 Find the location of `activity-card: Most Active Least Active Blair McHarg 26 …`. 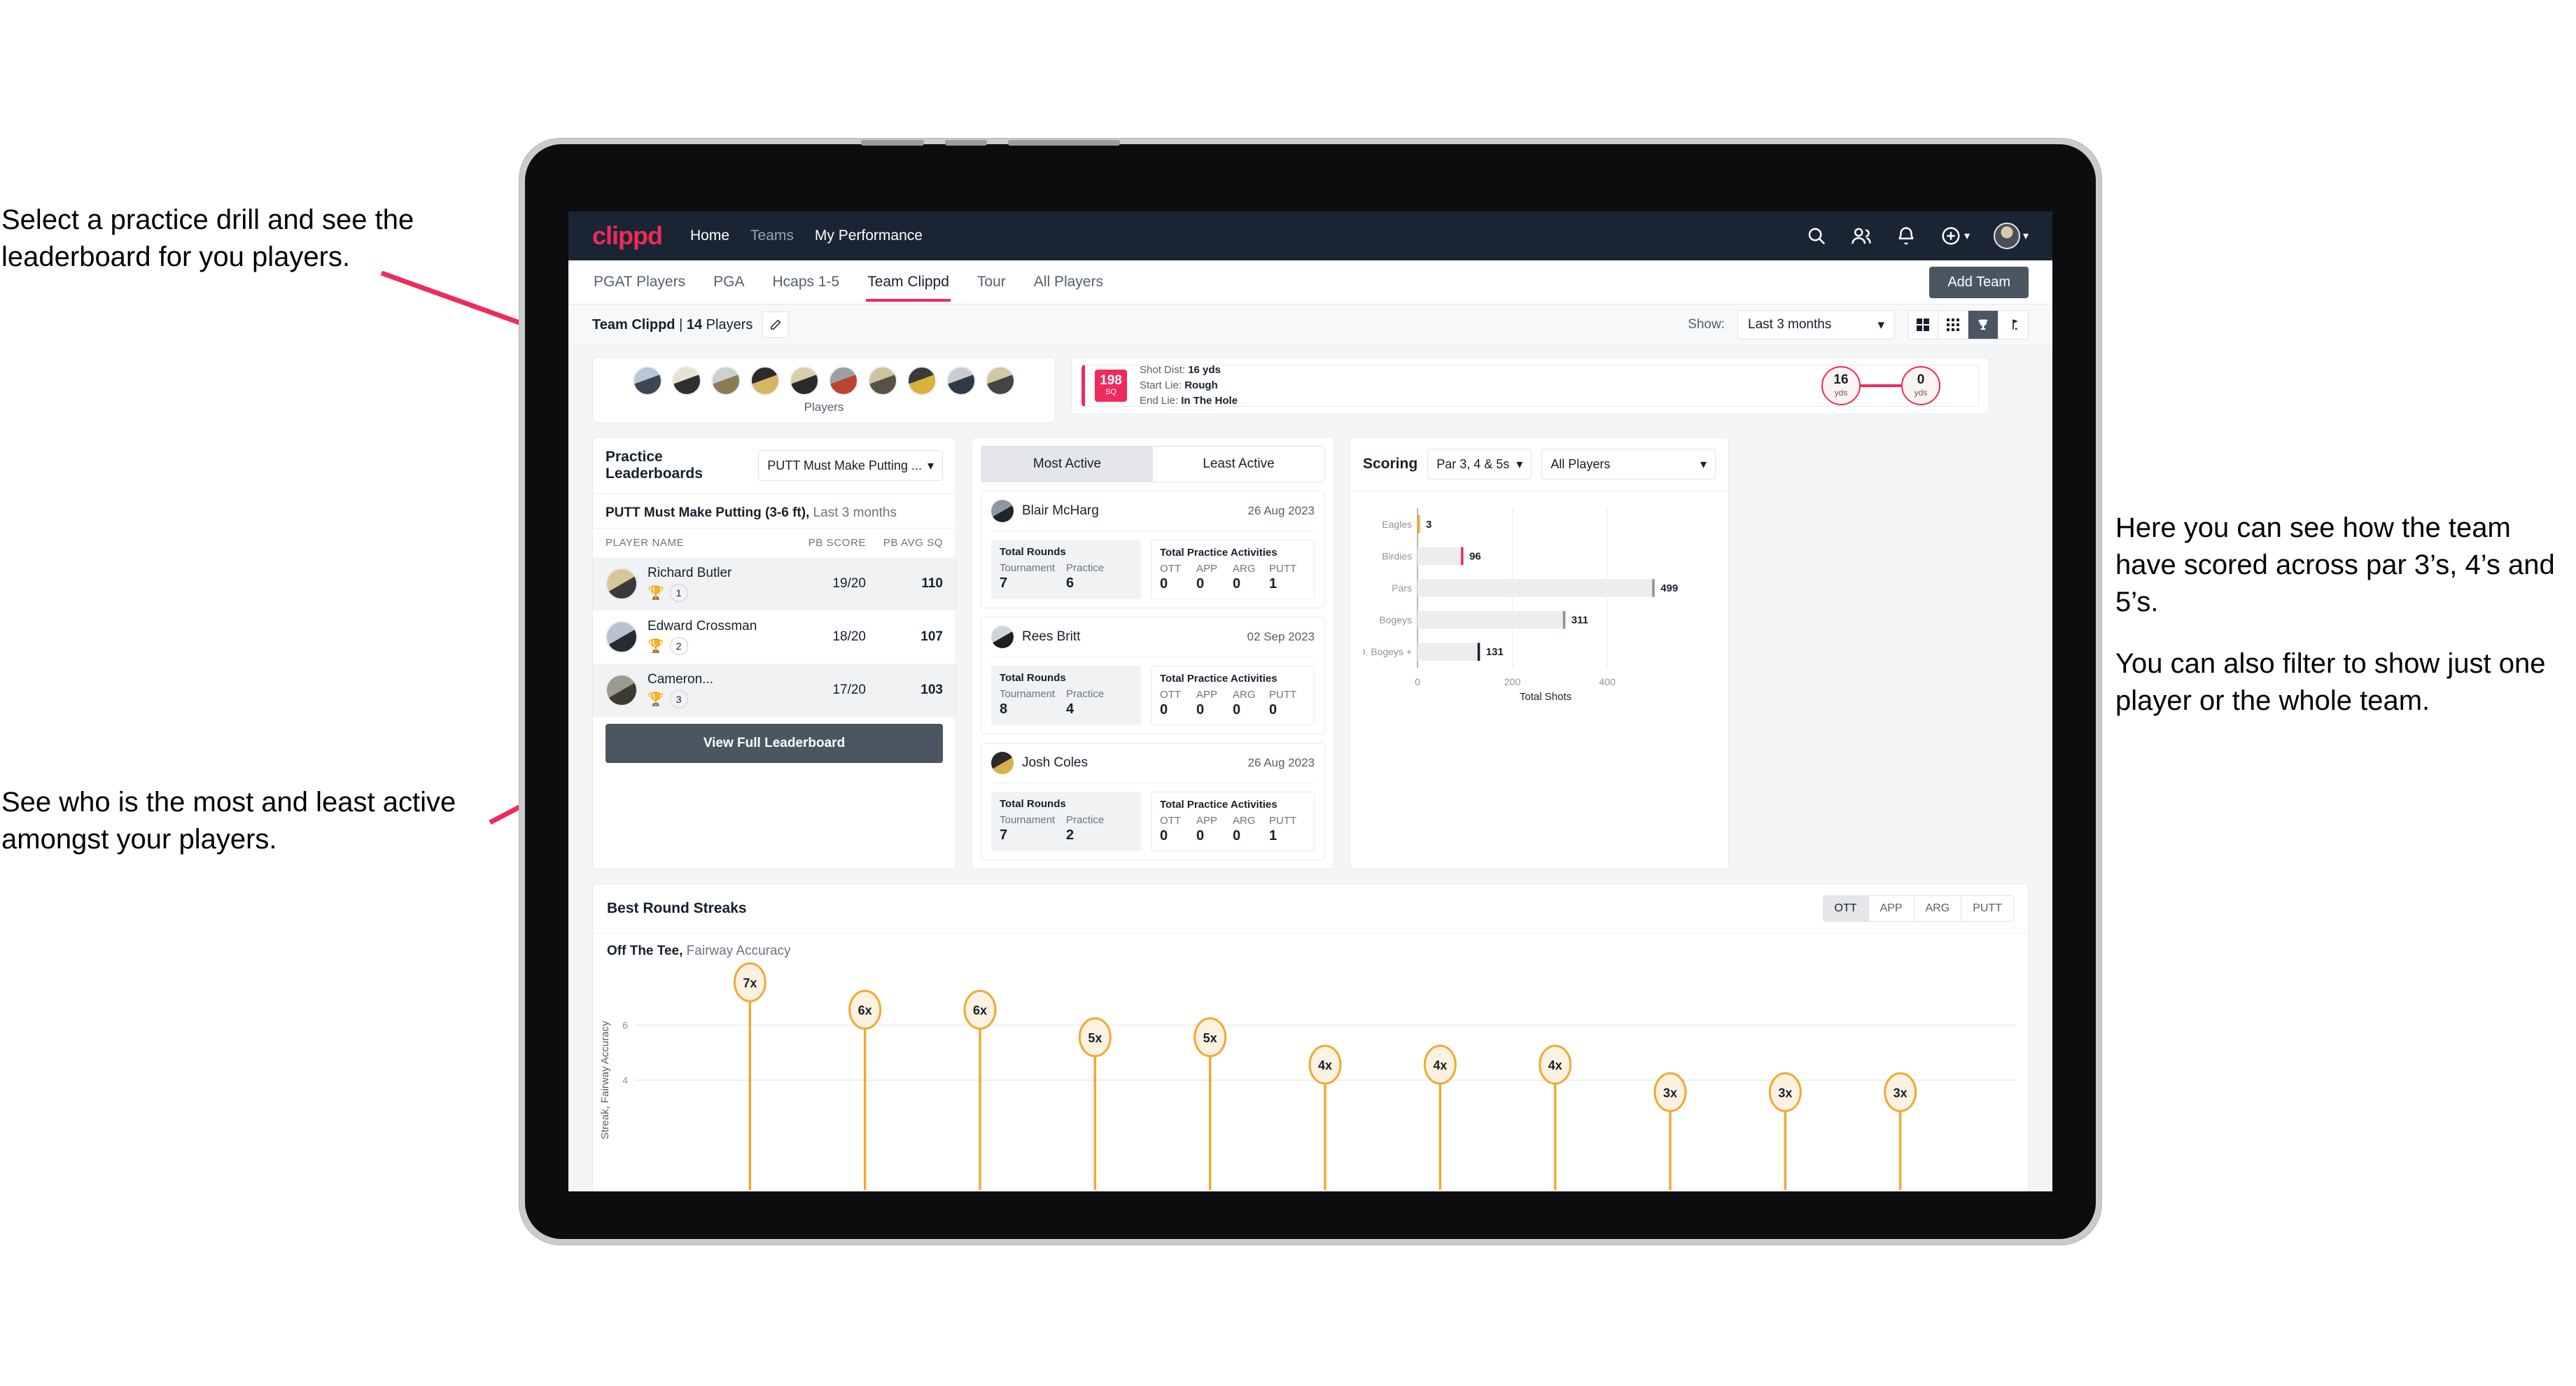

activity-card: Most Active Least Active Blair McHarg 26 … is located at coordinates (1153, 653).